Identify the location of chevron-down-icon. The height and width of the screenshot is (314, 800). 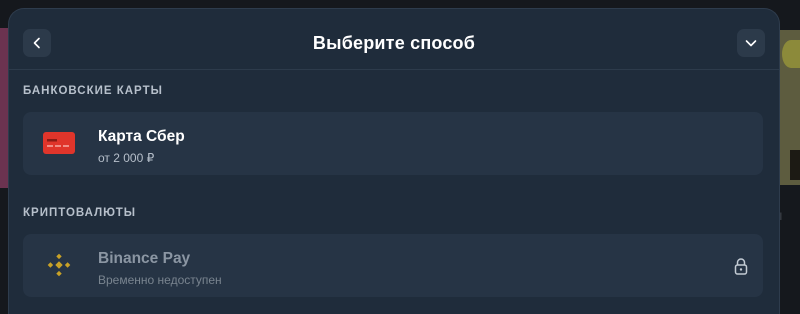
(751, 43).